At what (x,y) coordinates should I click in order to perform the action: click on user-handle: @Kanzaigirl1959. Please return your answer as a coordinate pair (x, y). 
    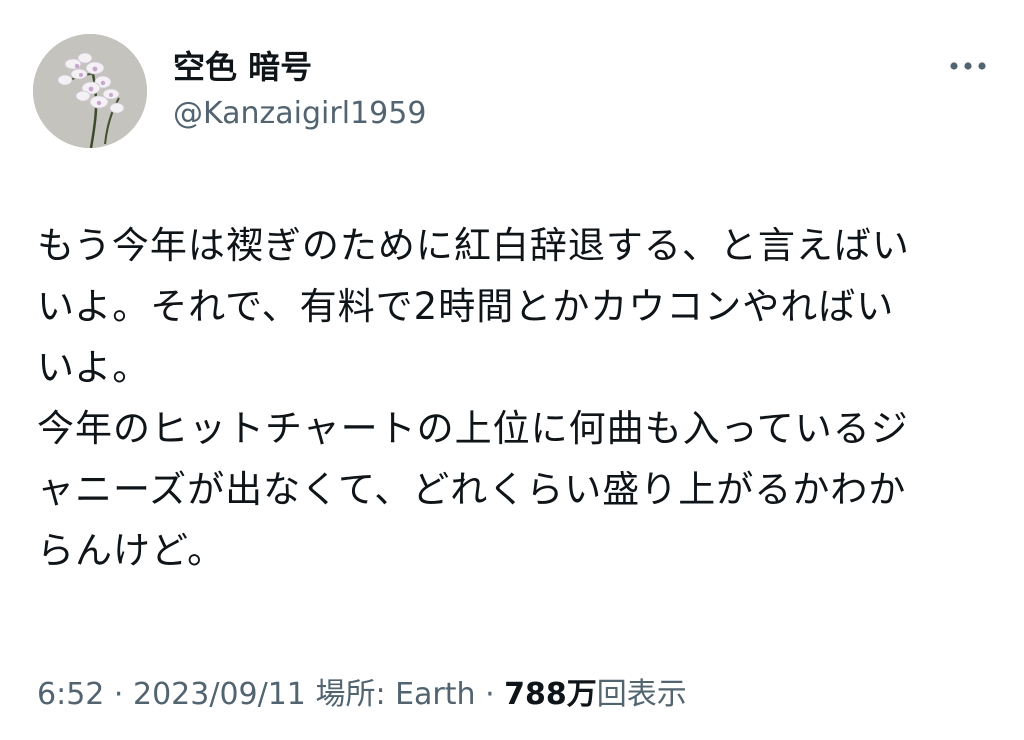
    Looking at the image, I should click on (299, 114).